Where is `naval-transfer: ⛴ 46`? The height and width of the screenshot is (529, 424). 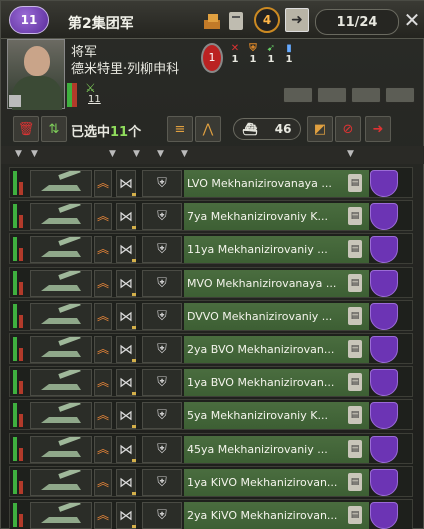 naval-transfer: ⛴ 46 is located at coordinates (267, 129).